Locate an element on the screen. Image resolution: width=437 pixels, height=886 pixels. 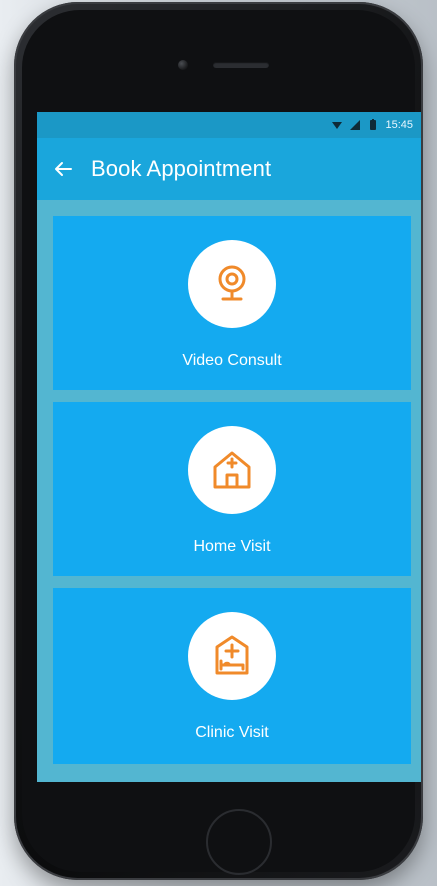
option-label: Video Consult is located at coordinates (232, 360).